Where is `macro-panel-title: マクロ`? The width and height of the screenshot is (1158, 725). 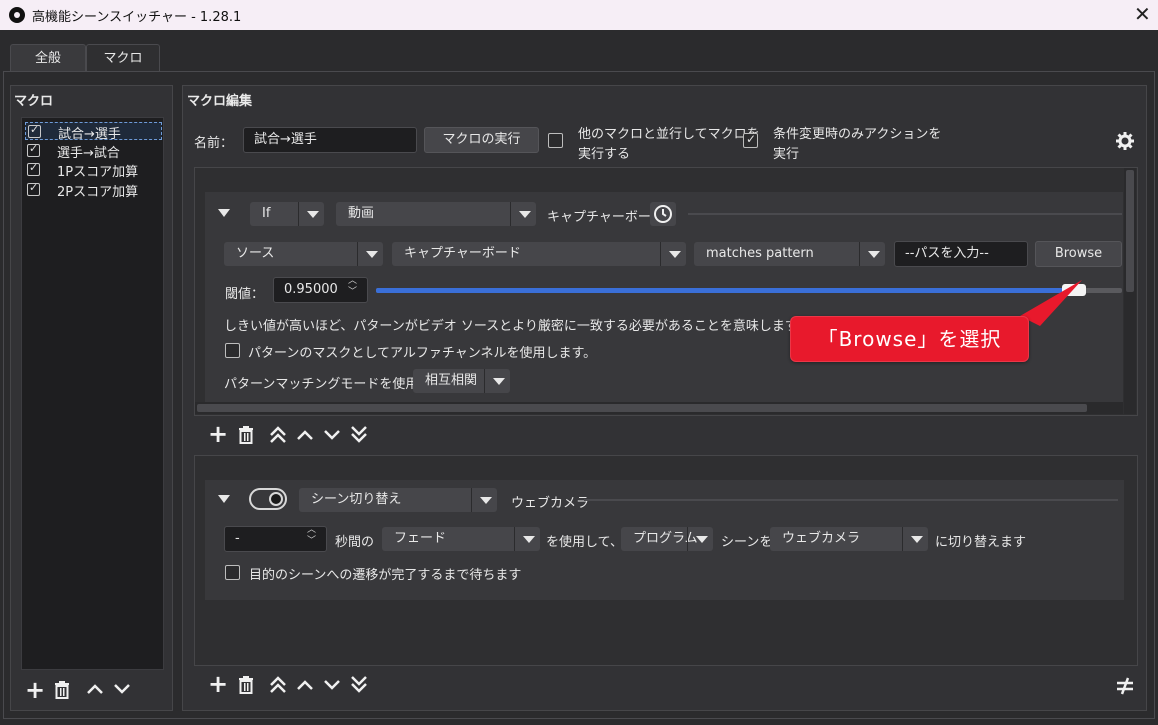
macro-panel-title: マクロ is located at coordinates (34, 101).